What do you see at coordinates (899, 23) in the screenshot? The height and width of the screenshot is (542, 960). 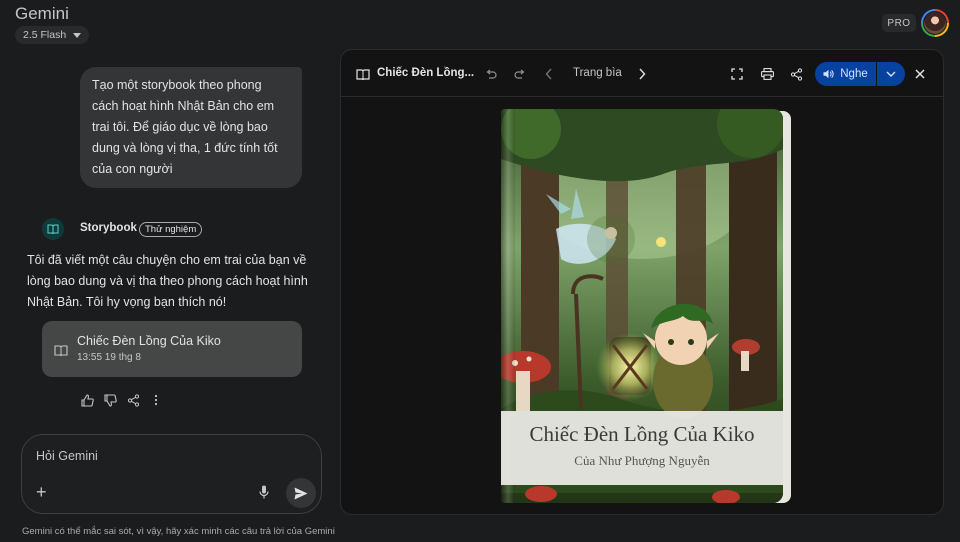 I see `pro-badge: PRO` at bounding box center [899, 23].